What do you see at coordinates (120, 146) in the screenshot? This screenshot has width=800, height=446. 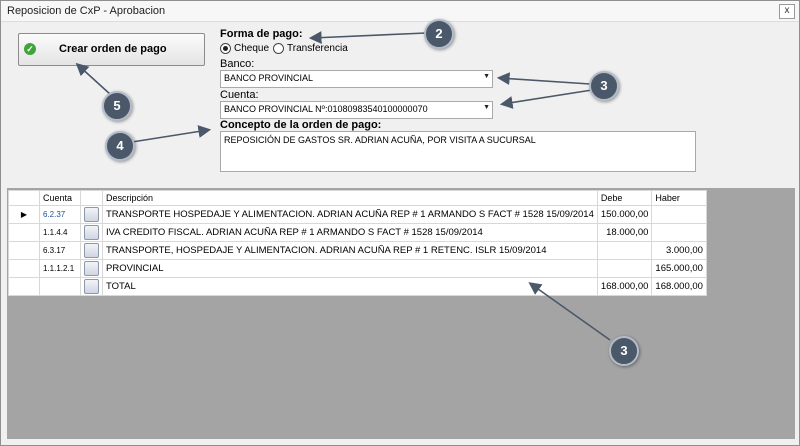 I see `callout-badge: 4` at bounding box center [120, 146].